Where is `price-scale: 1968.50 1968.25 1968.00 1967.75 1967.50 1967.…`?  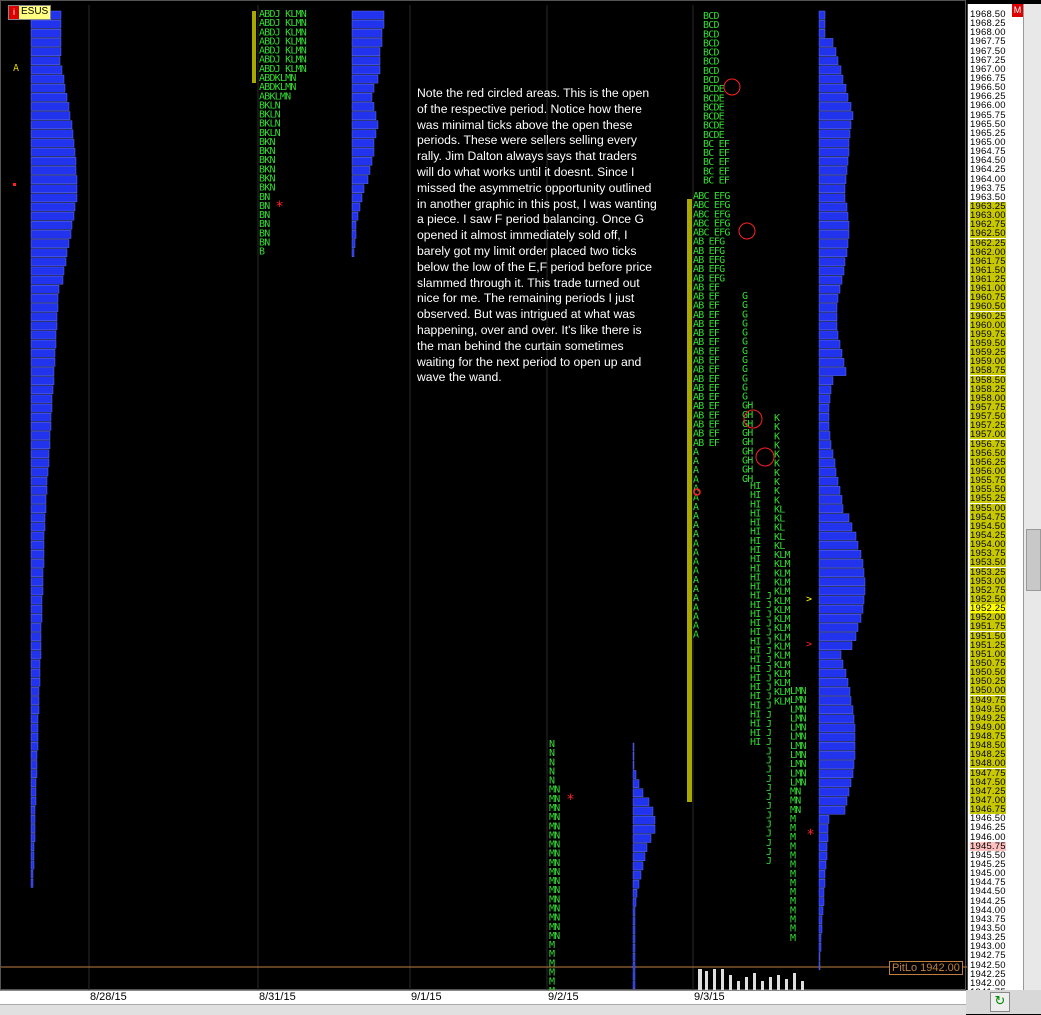 price-scale: 1968.50 1968.25 1968.00 1967.75 1967.50 1967.… is located at coordinates (995, 500).